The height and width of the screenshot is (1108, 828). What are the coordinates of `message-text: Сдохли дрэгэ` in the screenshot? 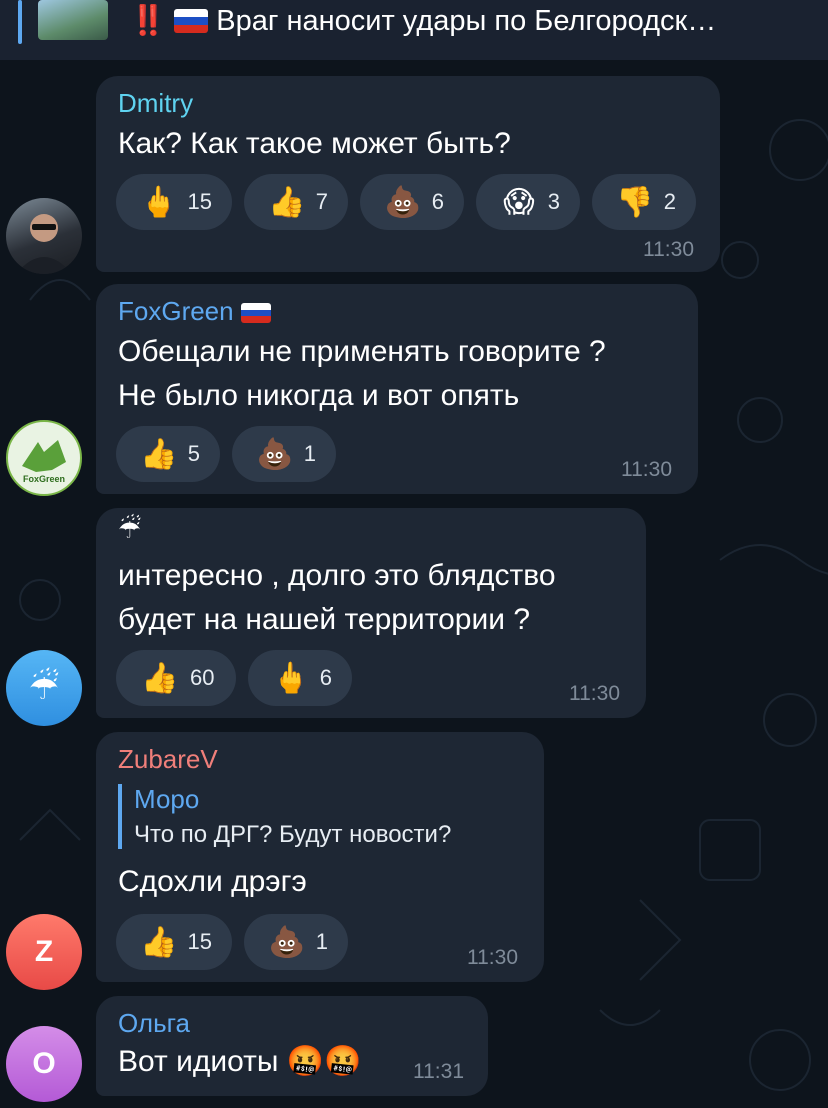 It's located at (212, 881).